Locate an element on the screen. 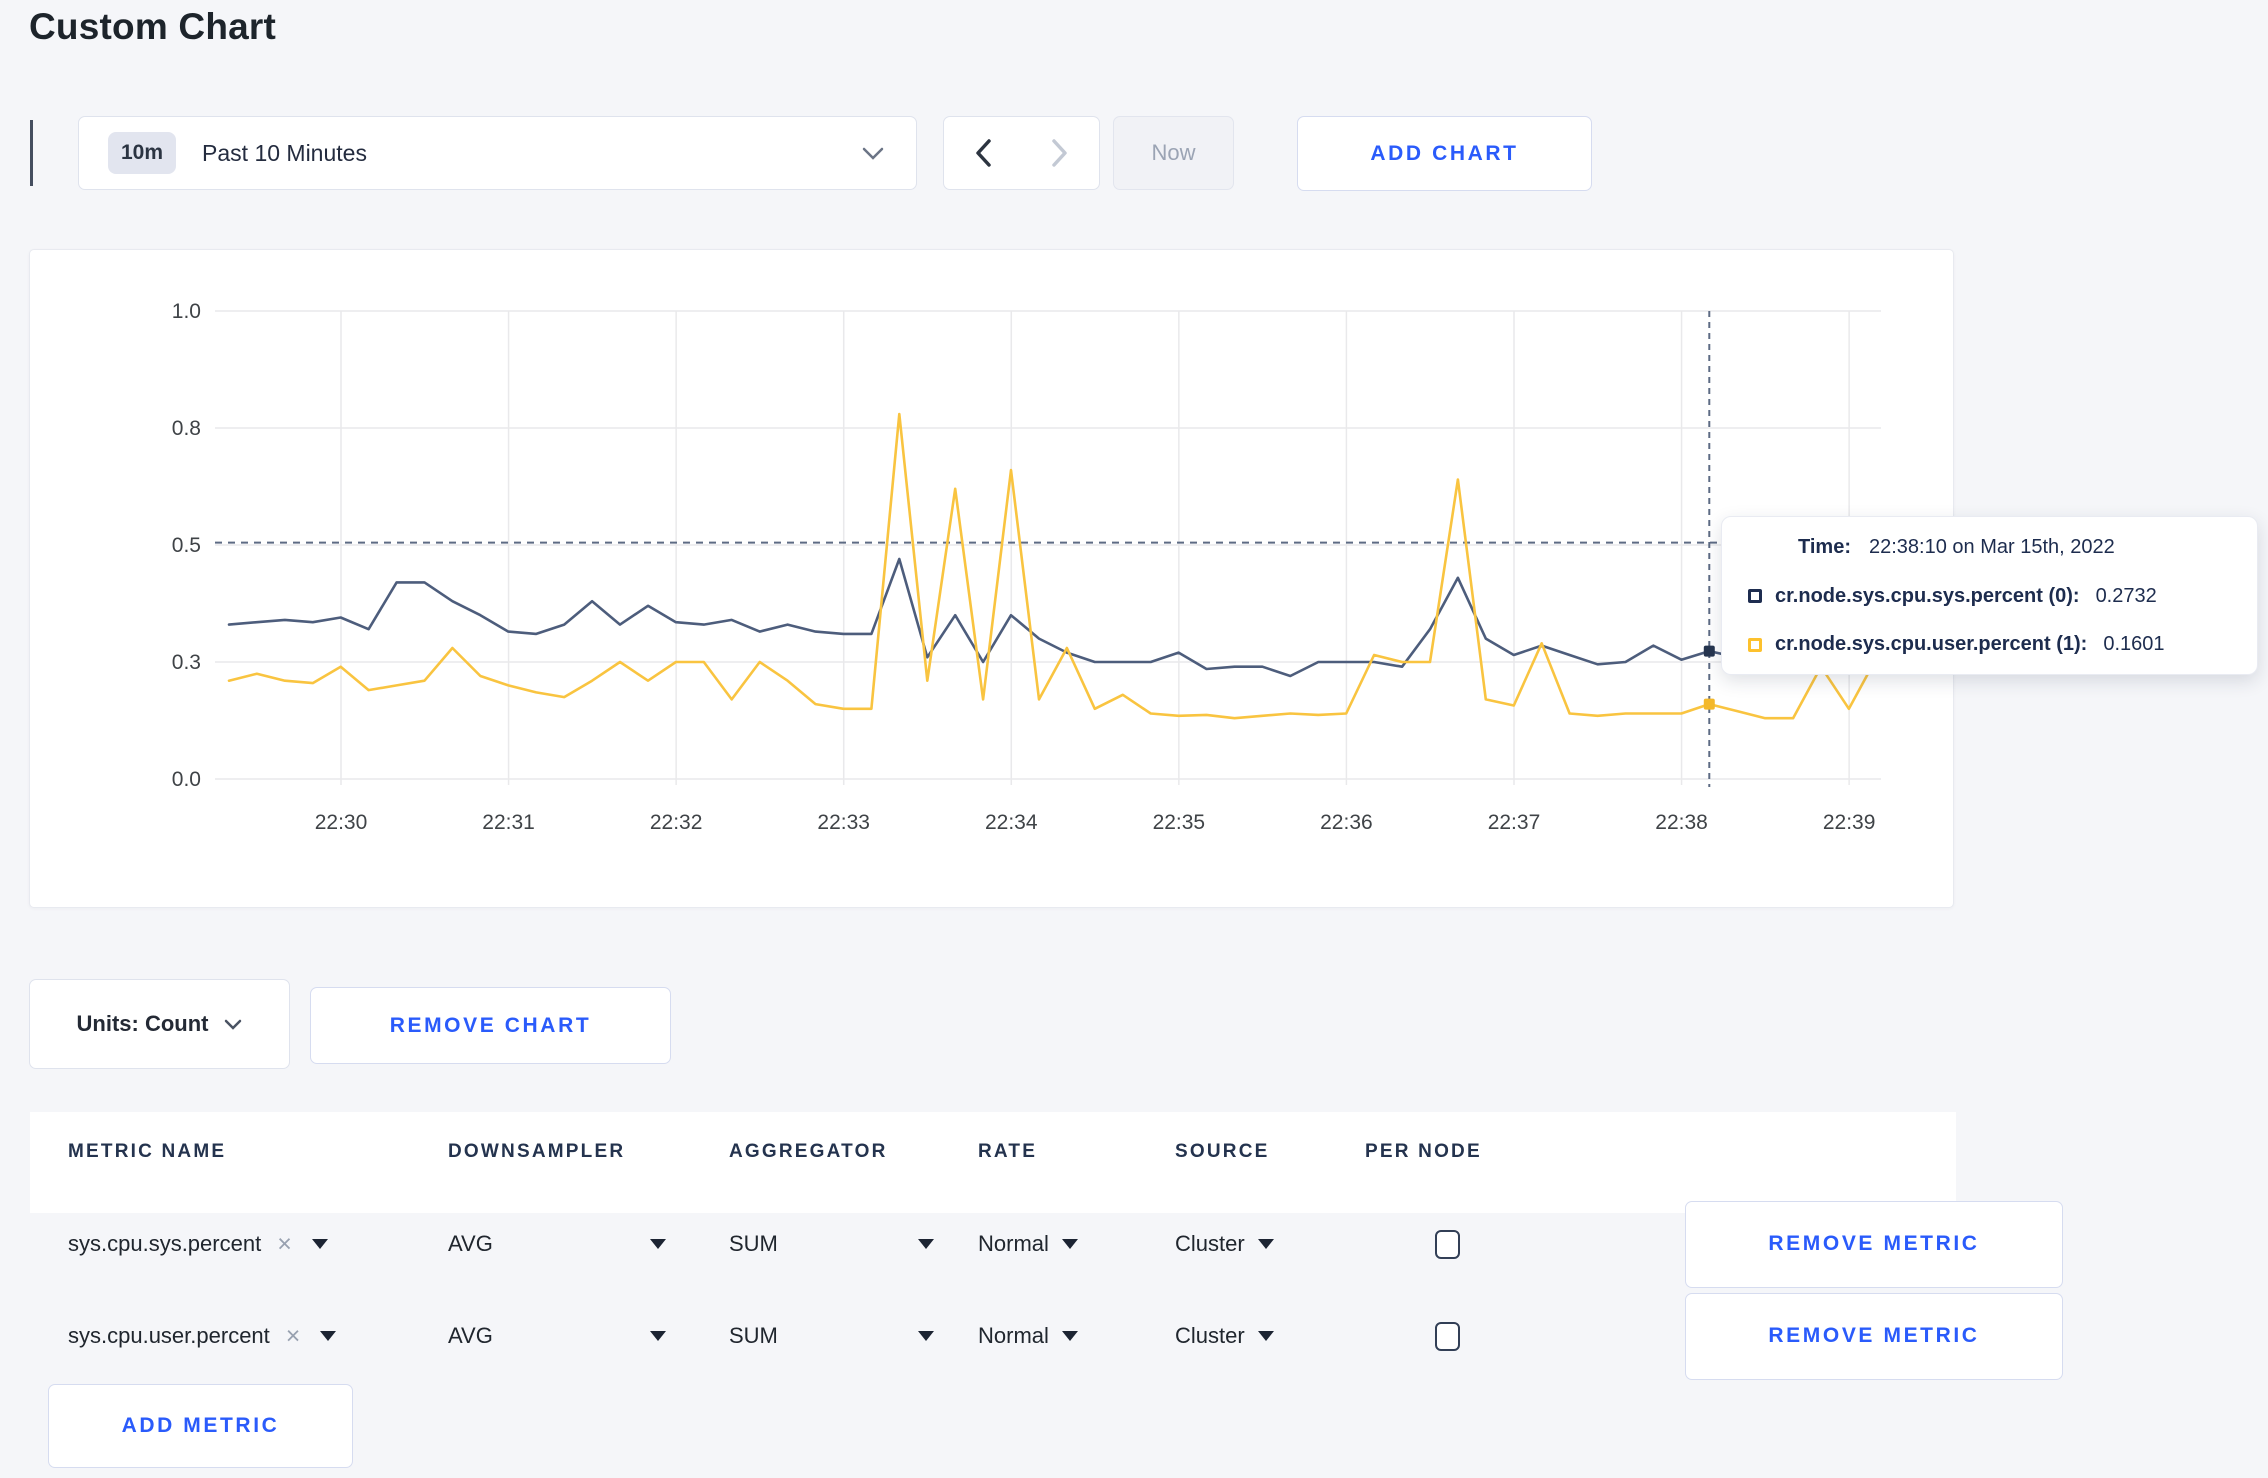 This screenshot has height=1478, width=2268. column-header-downsampler: DOWNSAMPLER is located at coordinates (537, 1151).